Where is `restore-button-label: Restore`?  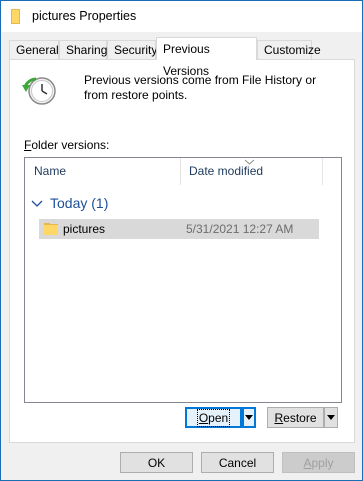
restore-button-label: Restore is located at coordinates (295, 418).